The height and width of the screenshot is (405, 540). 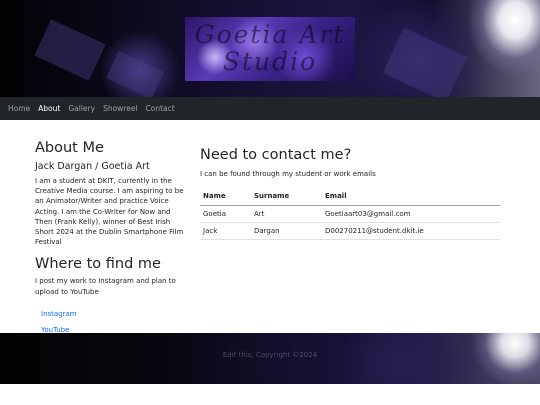 I want to click on header-name: Name, so click(x=225, y=196).